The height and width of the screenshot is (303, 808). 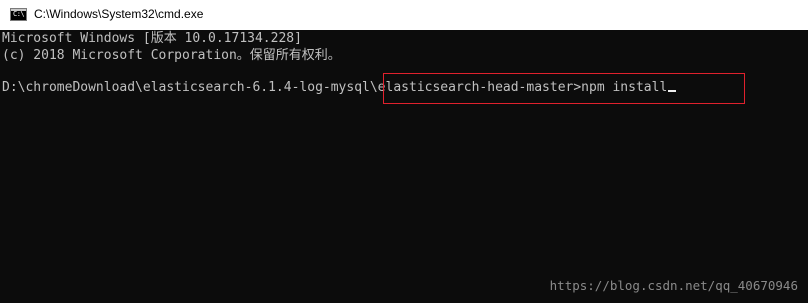 What do you see at coordinates (673, 285) in the screenshot?
I see `watermark-text: https://blog.csdn.net/qq_40670946` at bounding box center [673, 285].